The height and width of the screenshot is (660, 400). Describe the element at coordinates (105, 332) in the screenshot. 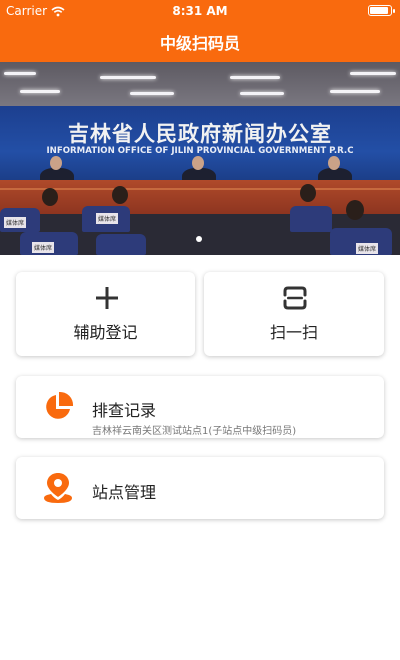

I see `assist-register-label: 辅助登记` at that location.